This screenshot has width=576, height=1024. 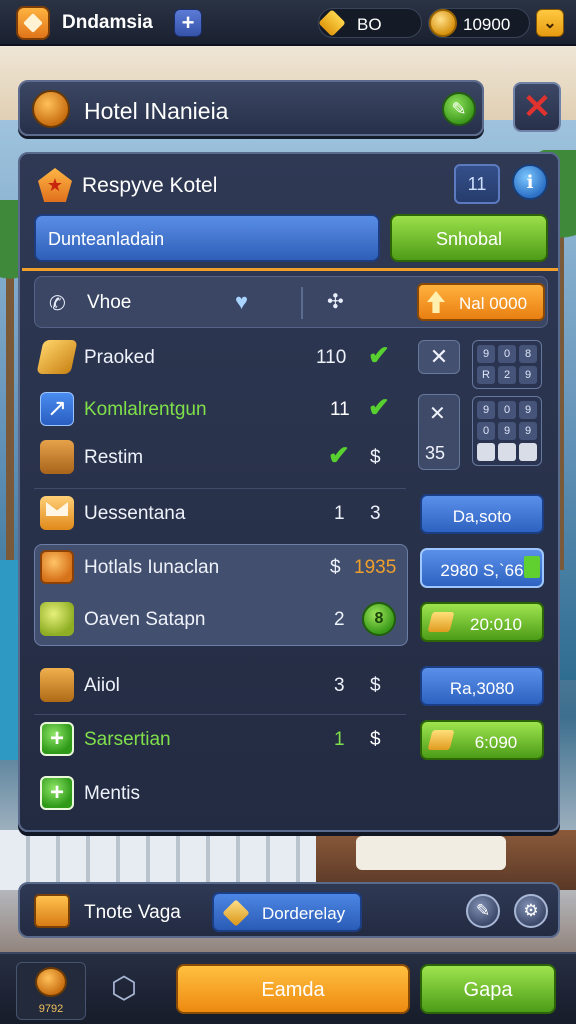 I want to click on coin-icon, so click(x=443, y=23).